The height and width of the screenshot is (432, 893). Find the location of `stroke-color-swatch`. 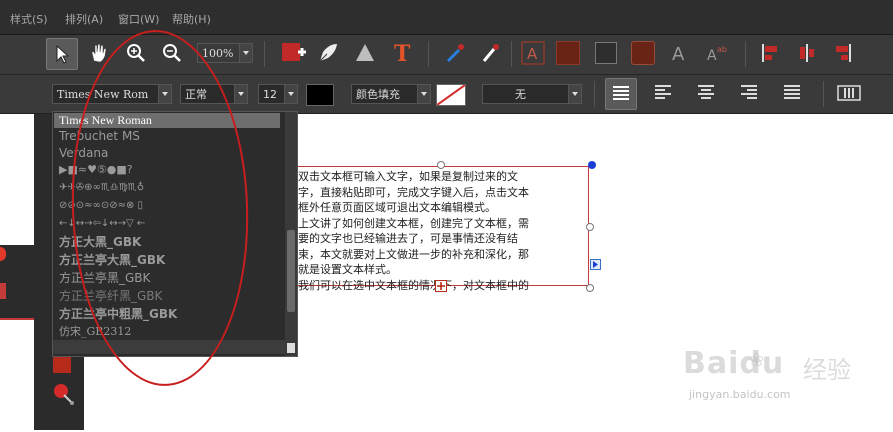

stroke-color-swatch is located at coordinates (606, 53).